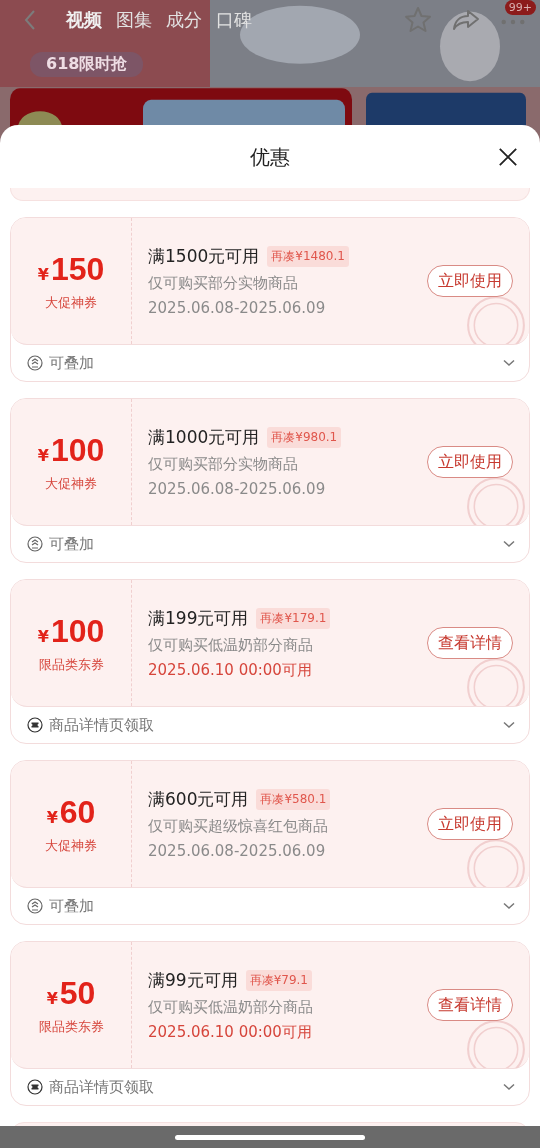 The width and height of the screenshot is (540, 1148). I want to click on coupon-threshold: 满600元可用, so click(198, 799).